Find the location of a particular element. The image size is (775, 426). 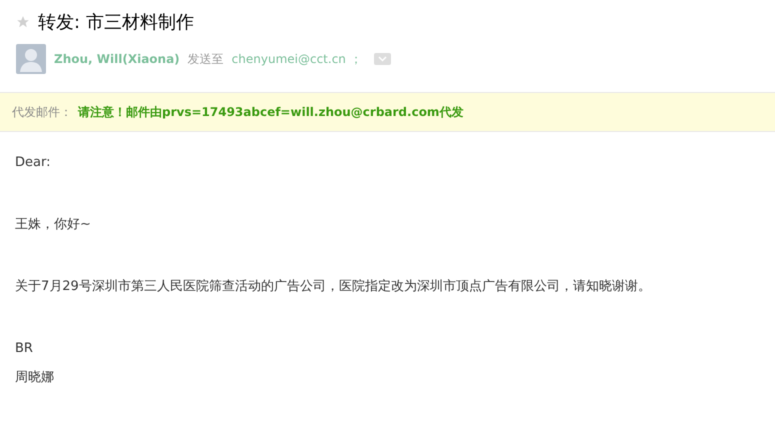

body-text: 关于7月29号深圳市第三人民医院筛查活动的广告公司，医院指定改为深圳市顶点广告有限公司，请知晓谢谢。 is located at coordinates (333, 286).